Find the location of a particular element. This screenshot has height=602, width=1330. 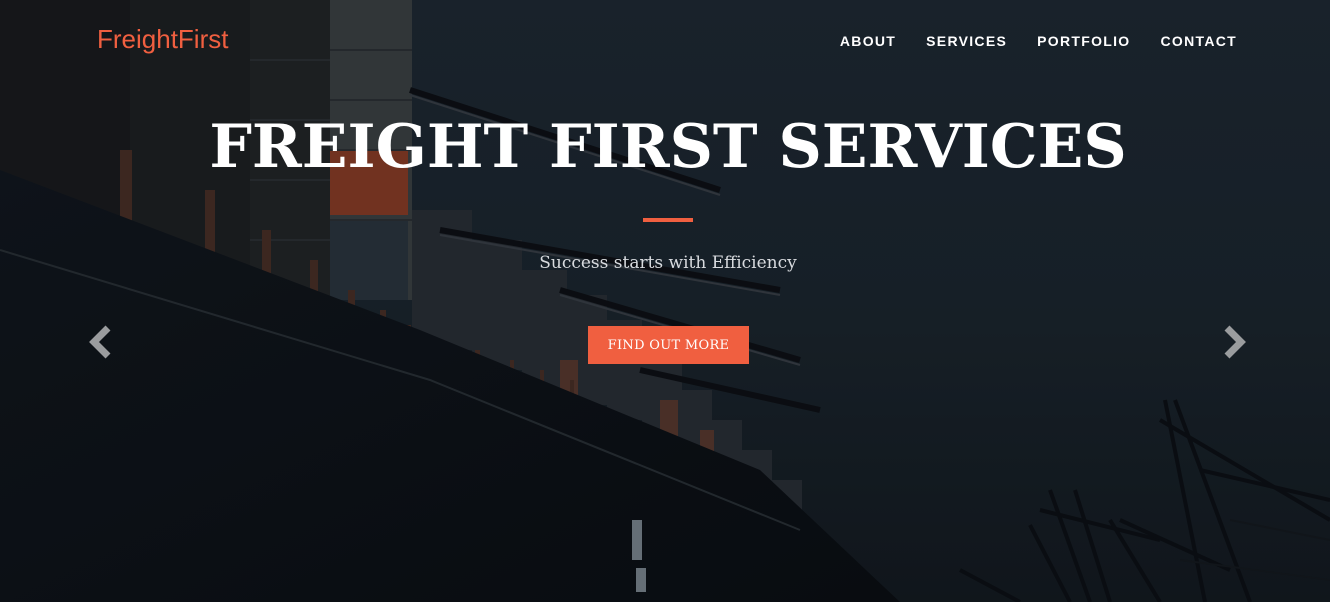

find-out-more-button: FIND OUT MORE is located at coordinates (668, 345).